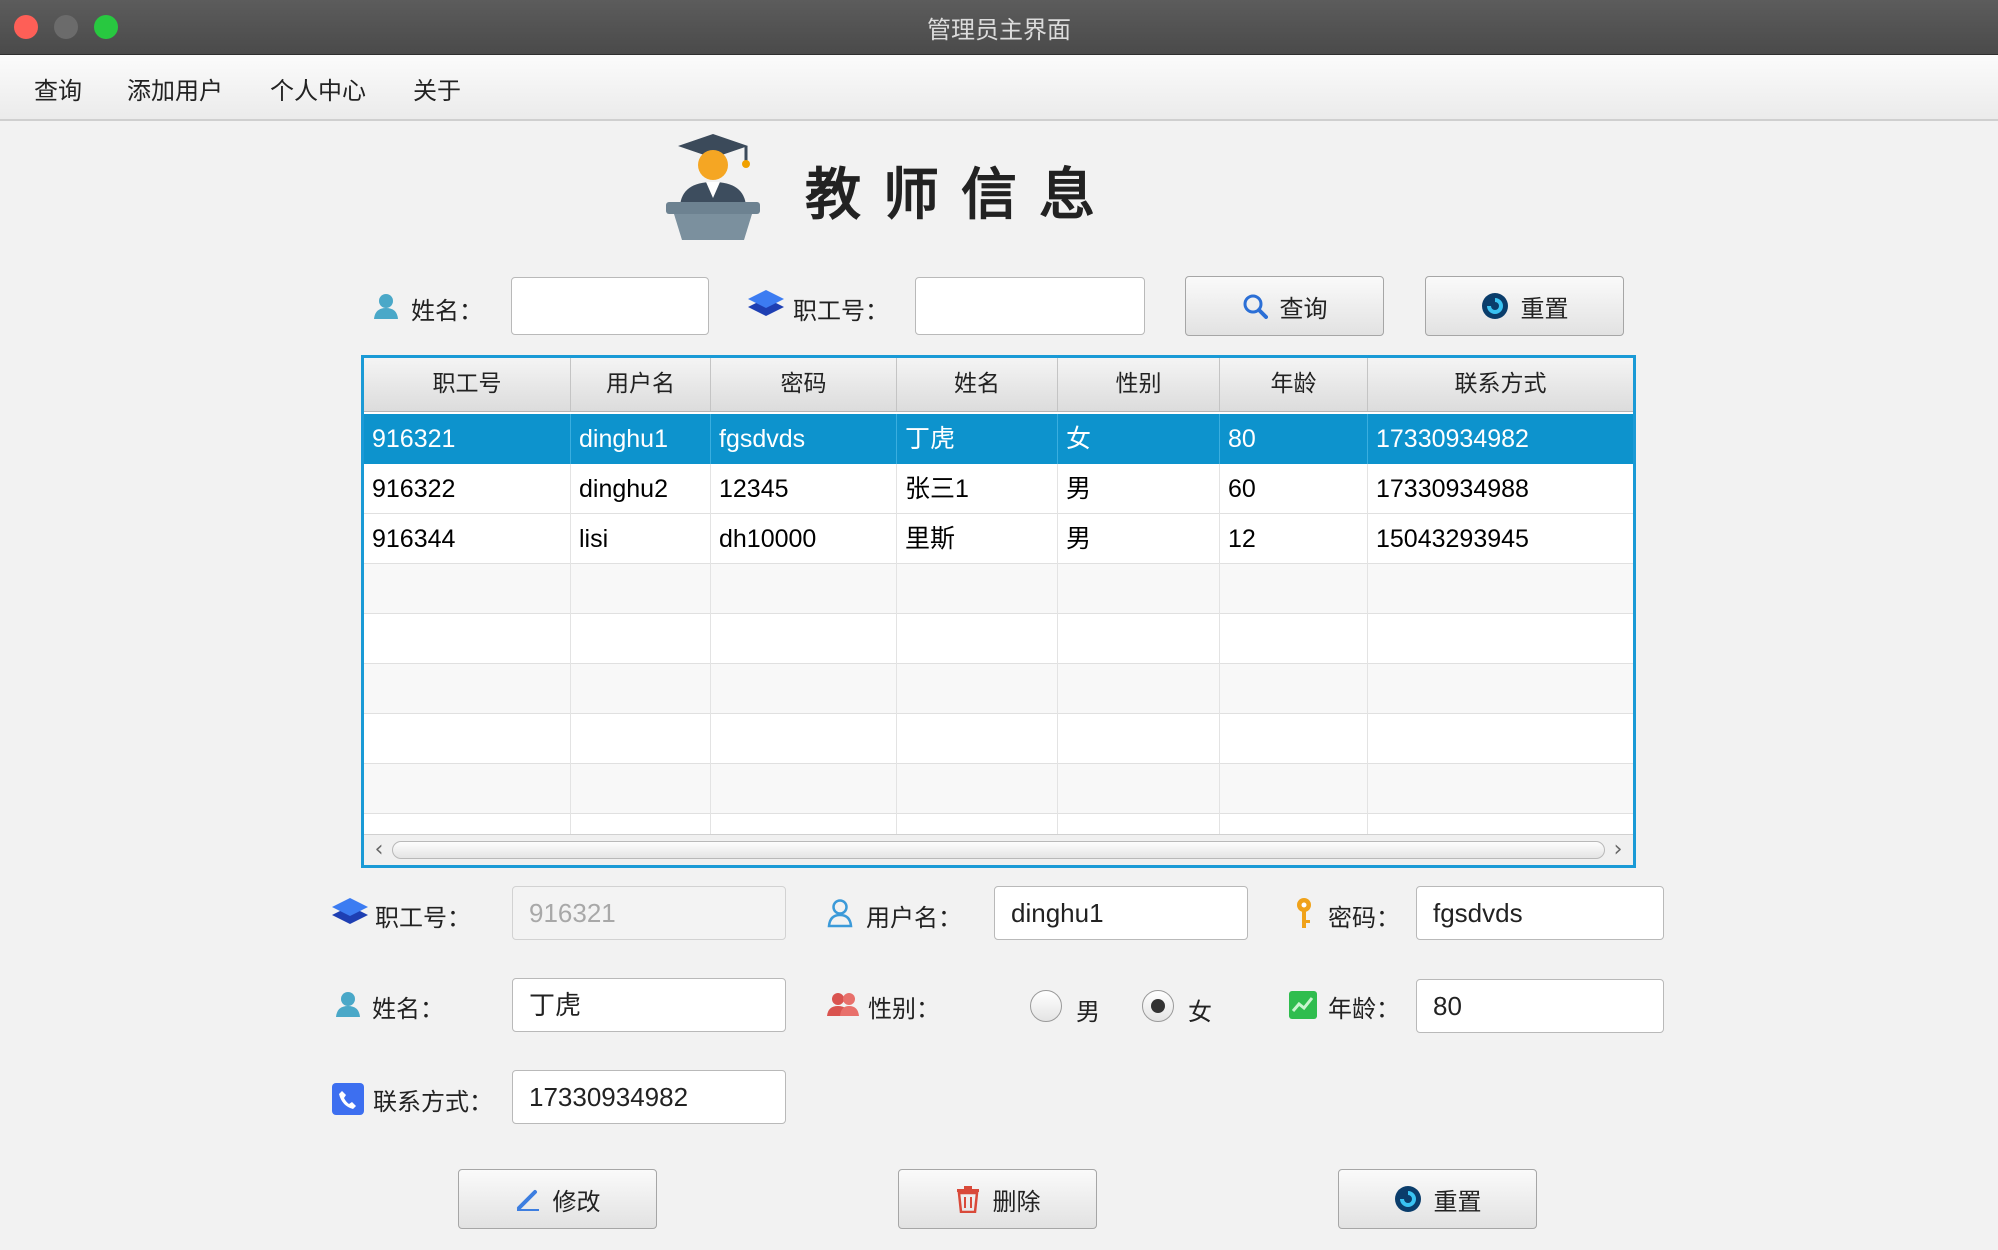 The image size is (1998, 1250). I want to click on modify-button-label: 修改, so click(576, 1201).